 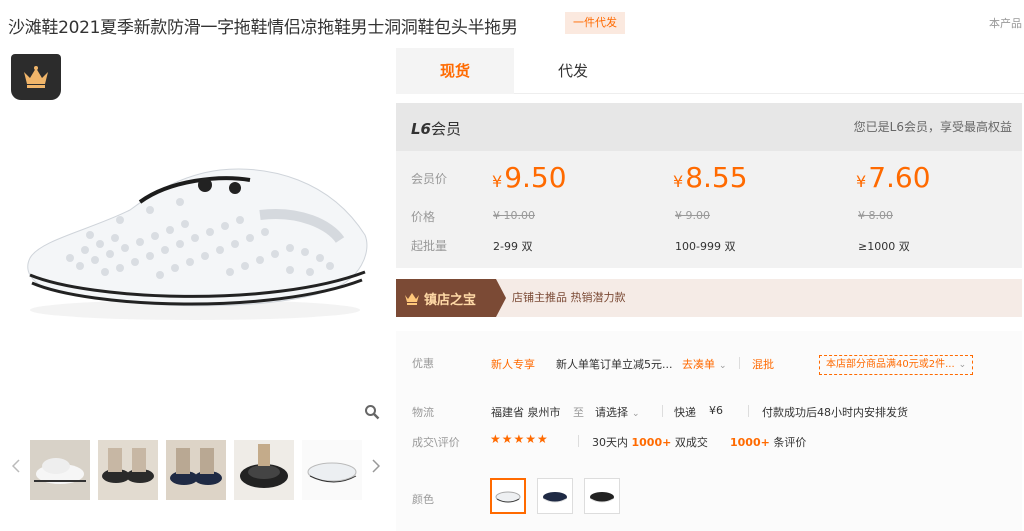 I want to click on tier-2-original-price: ¥ 9.00, so click(x=692, y=215).